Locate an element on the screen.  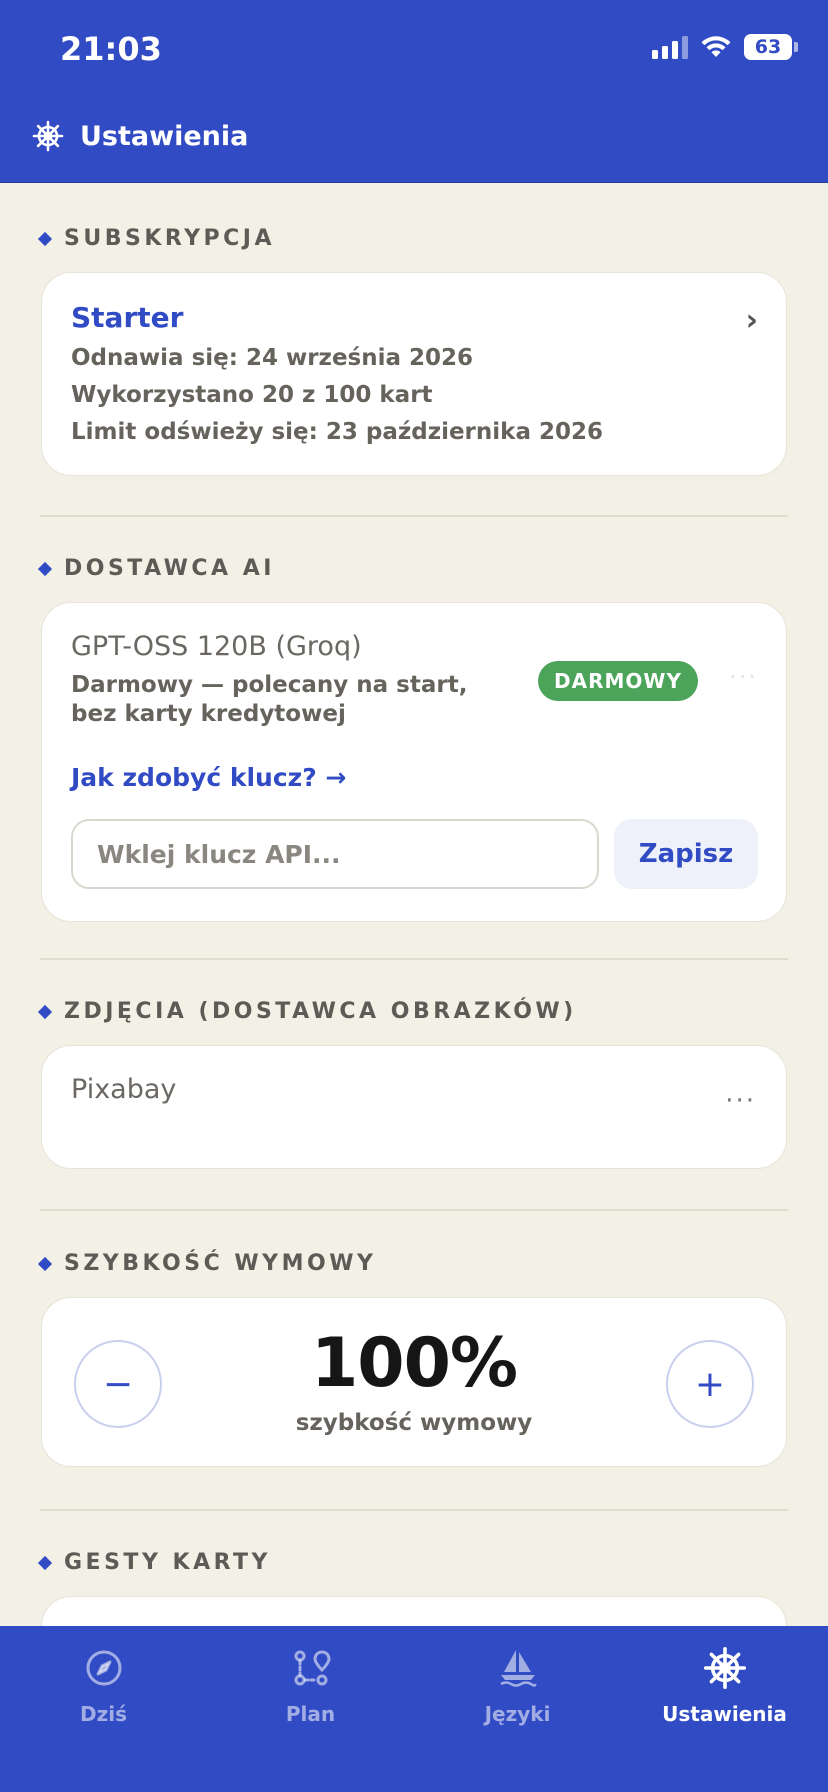
tab-label: Dziś is located at coordinates (103, 1714).